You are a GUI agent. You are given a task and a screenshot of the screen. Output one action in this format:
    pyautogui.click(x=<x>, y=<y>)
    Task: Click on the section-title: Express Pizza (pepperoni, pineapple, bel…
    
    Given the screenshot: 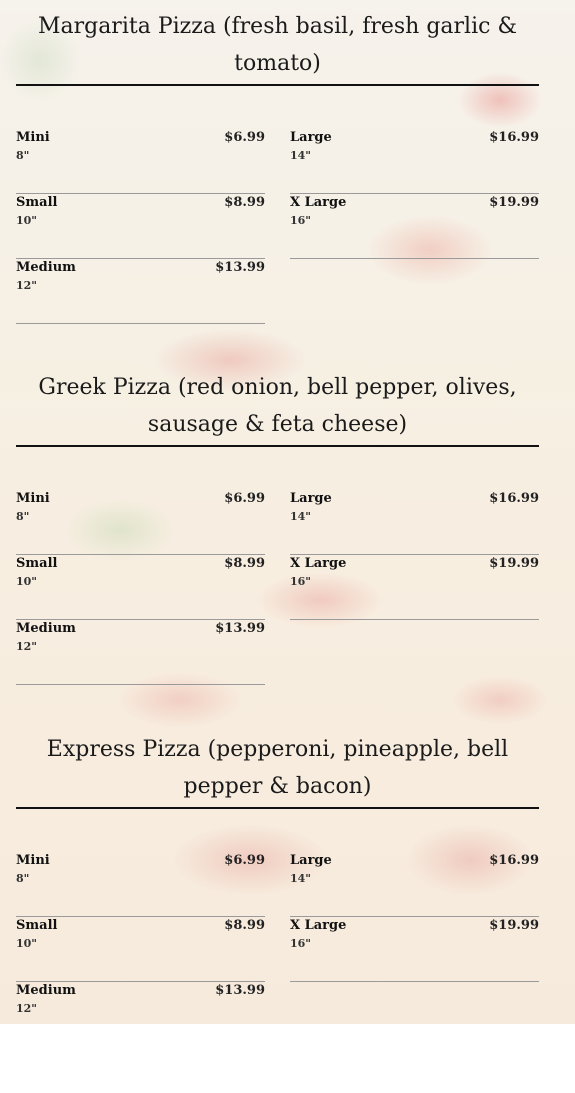 What is the action you would take?
    pyautogui.click(x=277, y=768)
    